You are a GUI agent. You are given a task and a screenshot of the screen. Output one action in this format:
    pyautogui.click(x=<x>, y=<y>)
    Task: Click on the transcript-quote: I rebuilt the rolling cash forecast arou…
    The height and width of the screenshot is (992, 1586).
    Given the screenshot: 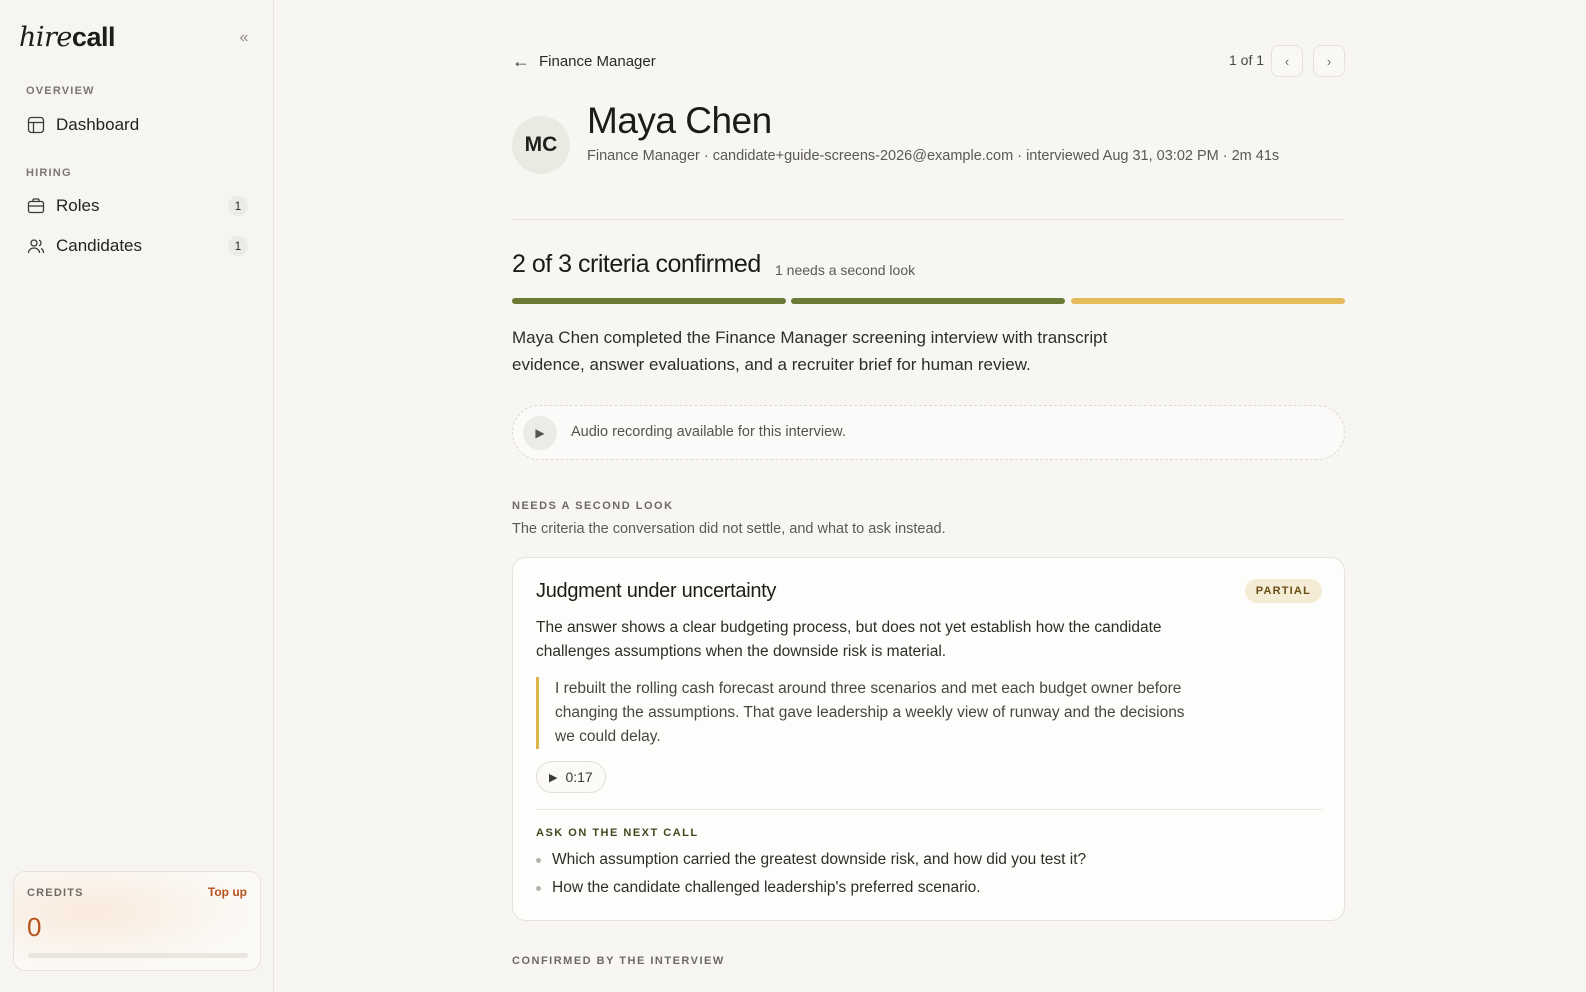 What is the action you would take?
    pyautogui.click(x=866, y=713)
    